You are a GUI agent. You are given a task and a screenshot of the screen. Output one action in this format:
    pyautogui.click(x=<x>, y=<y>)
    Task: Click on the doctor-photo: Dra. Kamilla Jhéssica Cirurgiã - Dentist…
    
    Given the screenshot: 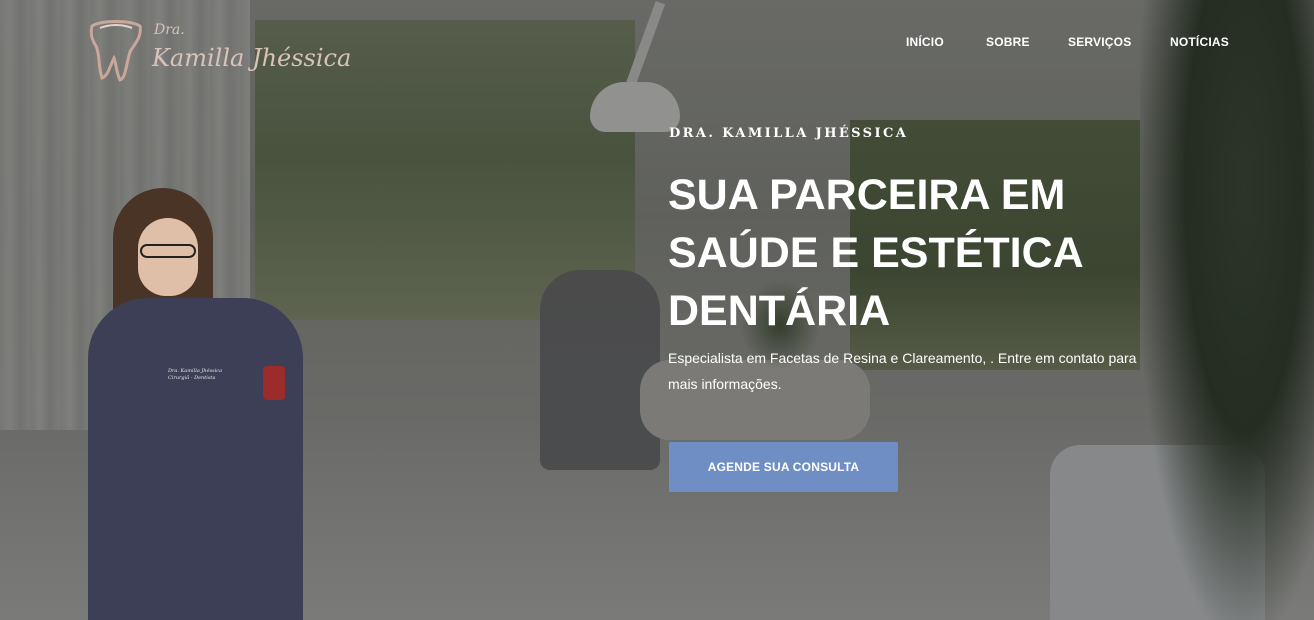 What is the action you would take?
    pyautogui.click(x=195, y=404)
    